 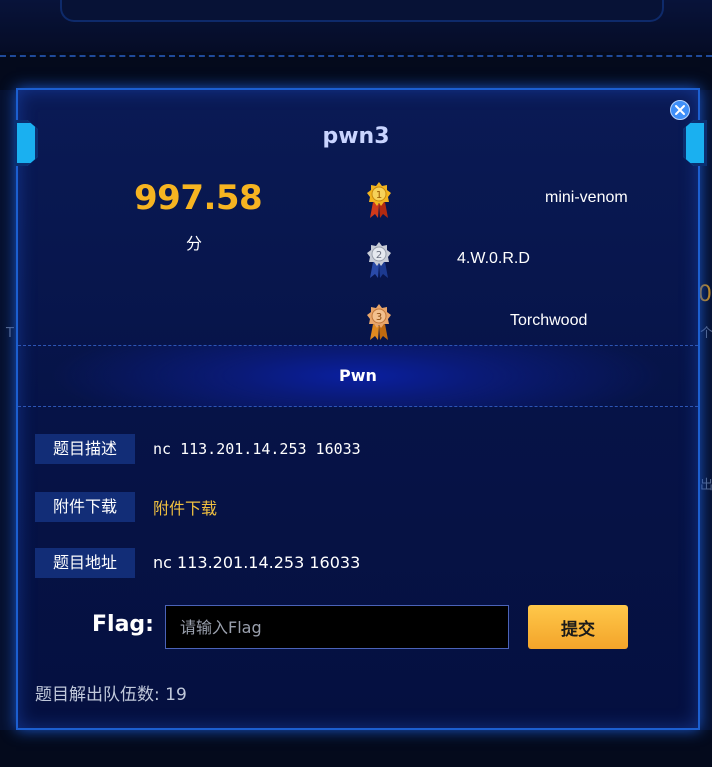 I want to click on solve-count-value: 19, so click(x=176, y=695).